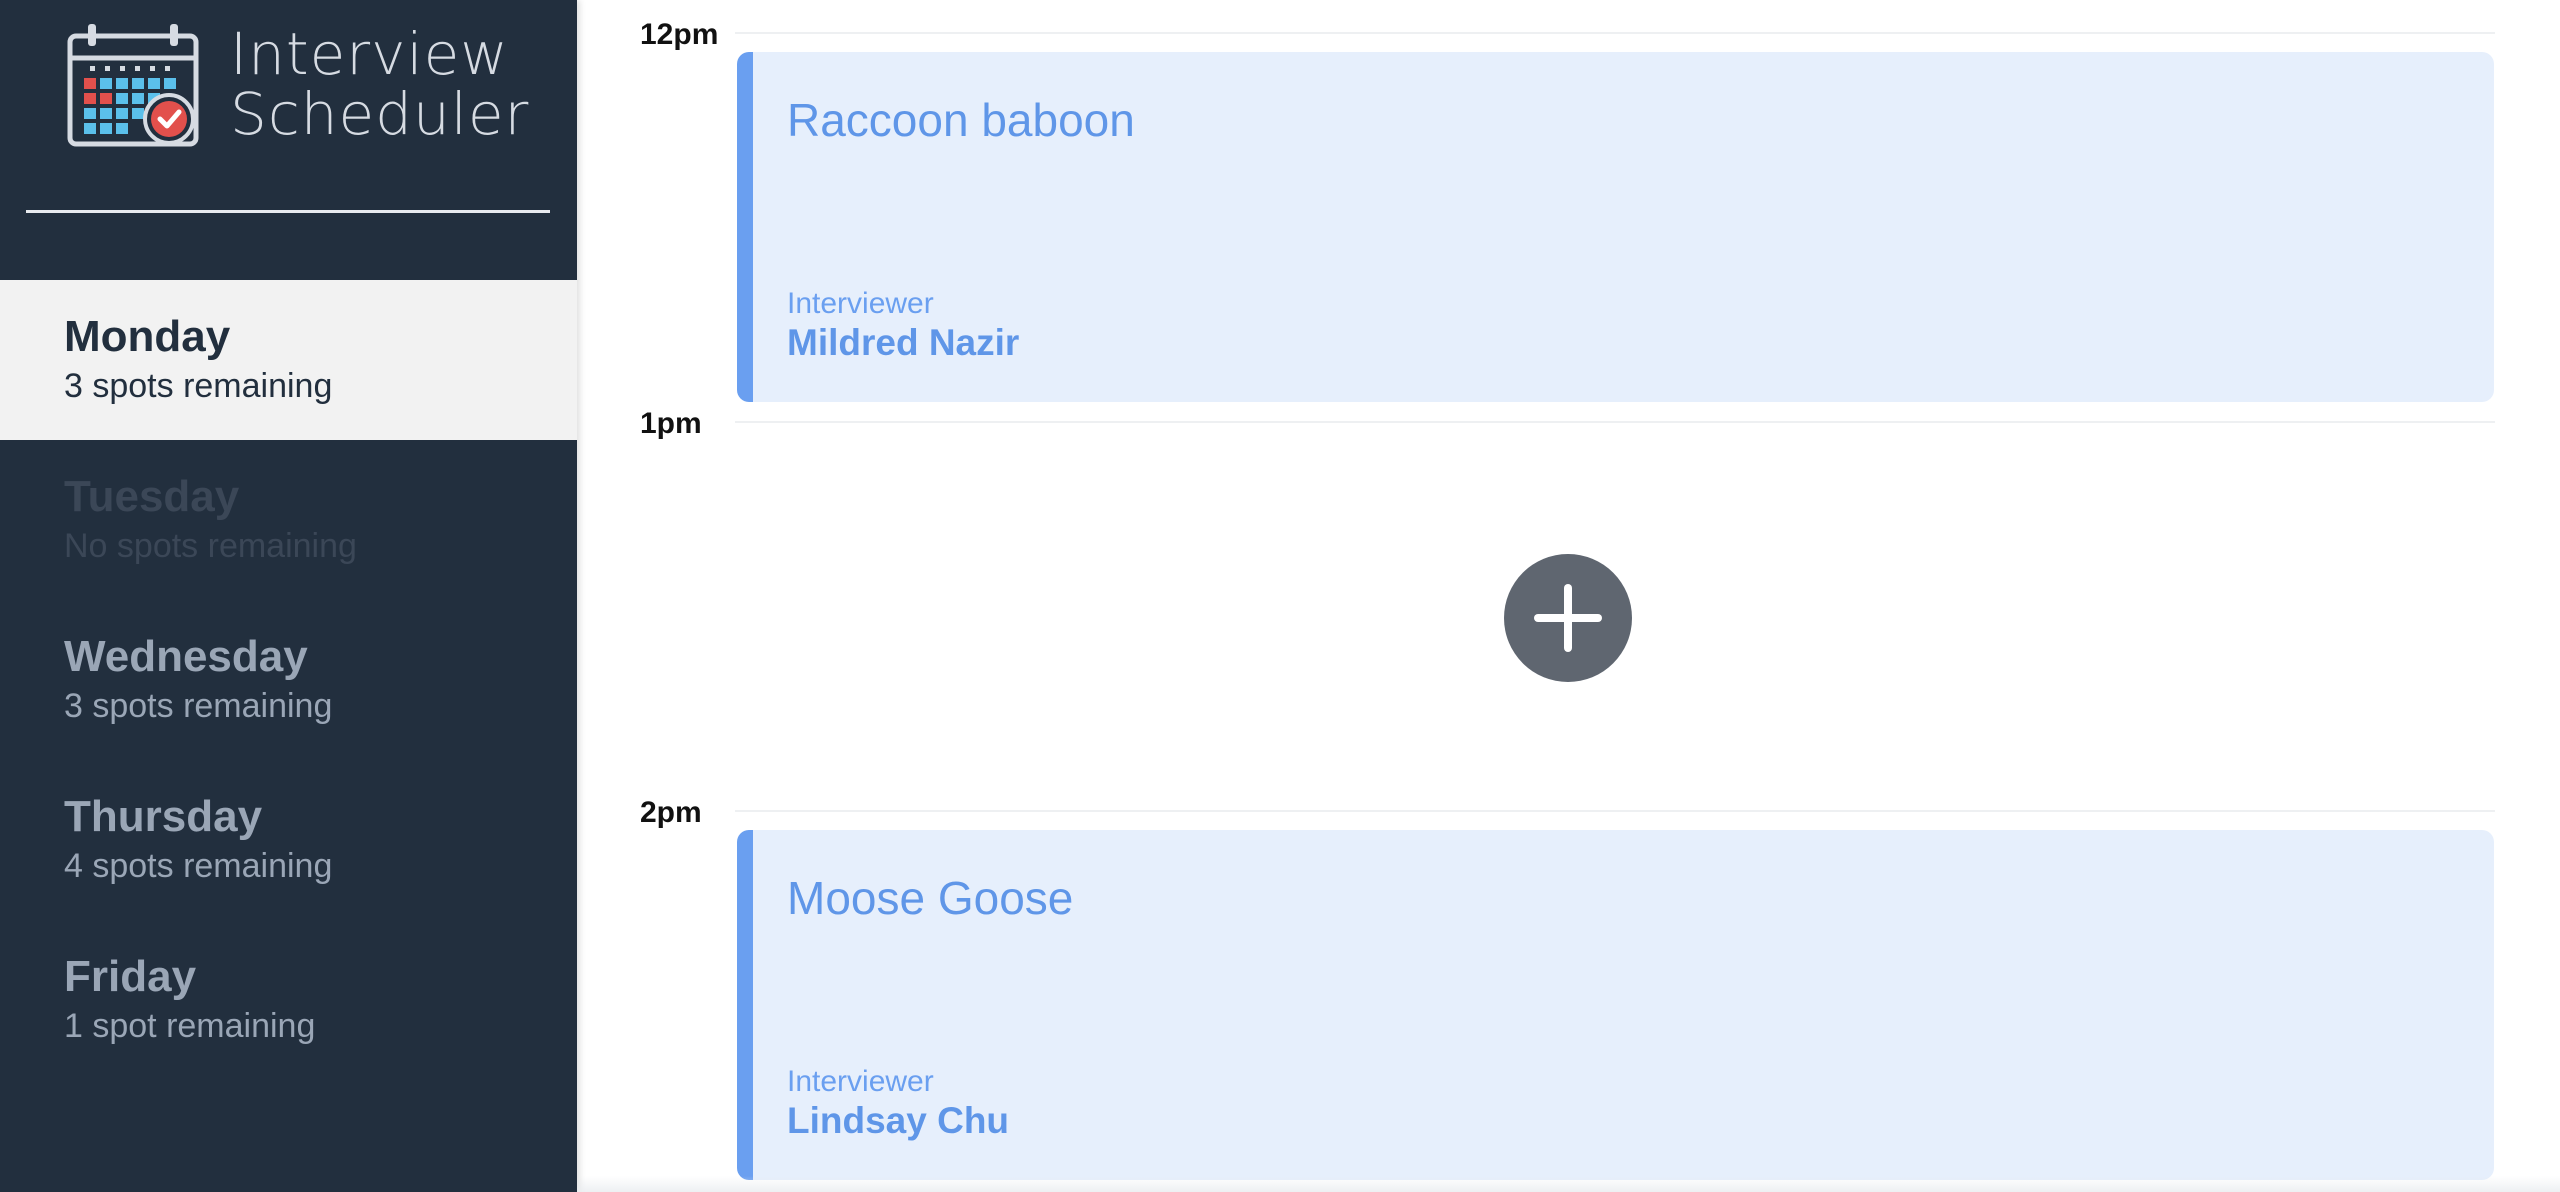  I want to click on day-item-thursday: Thursday 4 spots remaining, so click(288, 840).